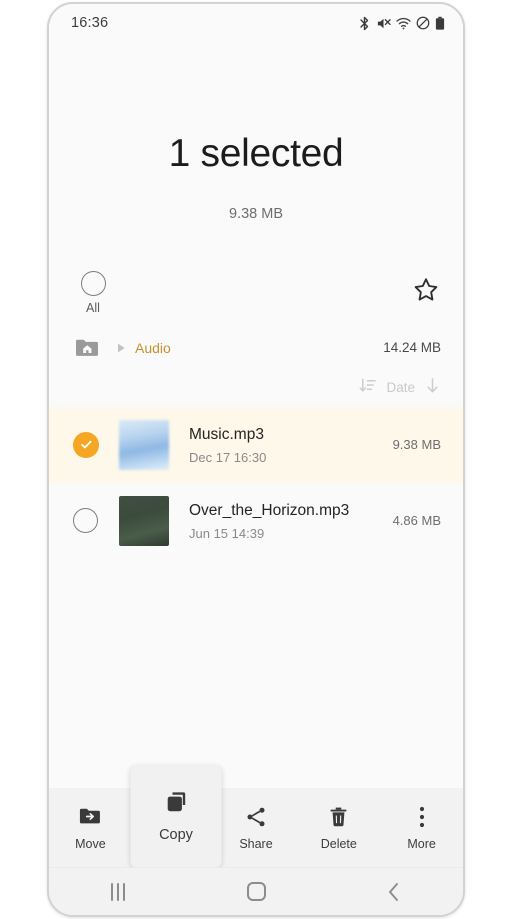  Describe the element at coordinates (121, 348) in the screenshot. I see `chevron-right-icon` at that location.